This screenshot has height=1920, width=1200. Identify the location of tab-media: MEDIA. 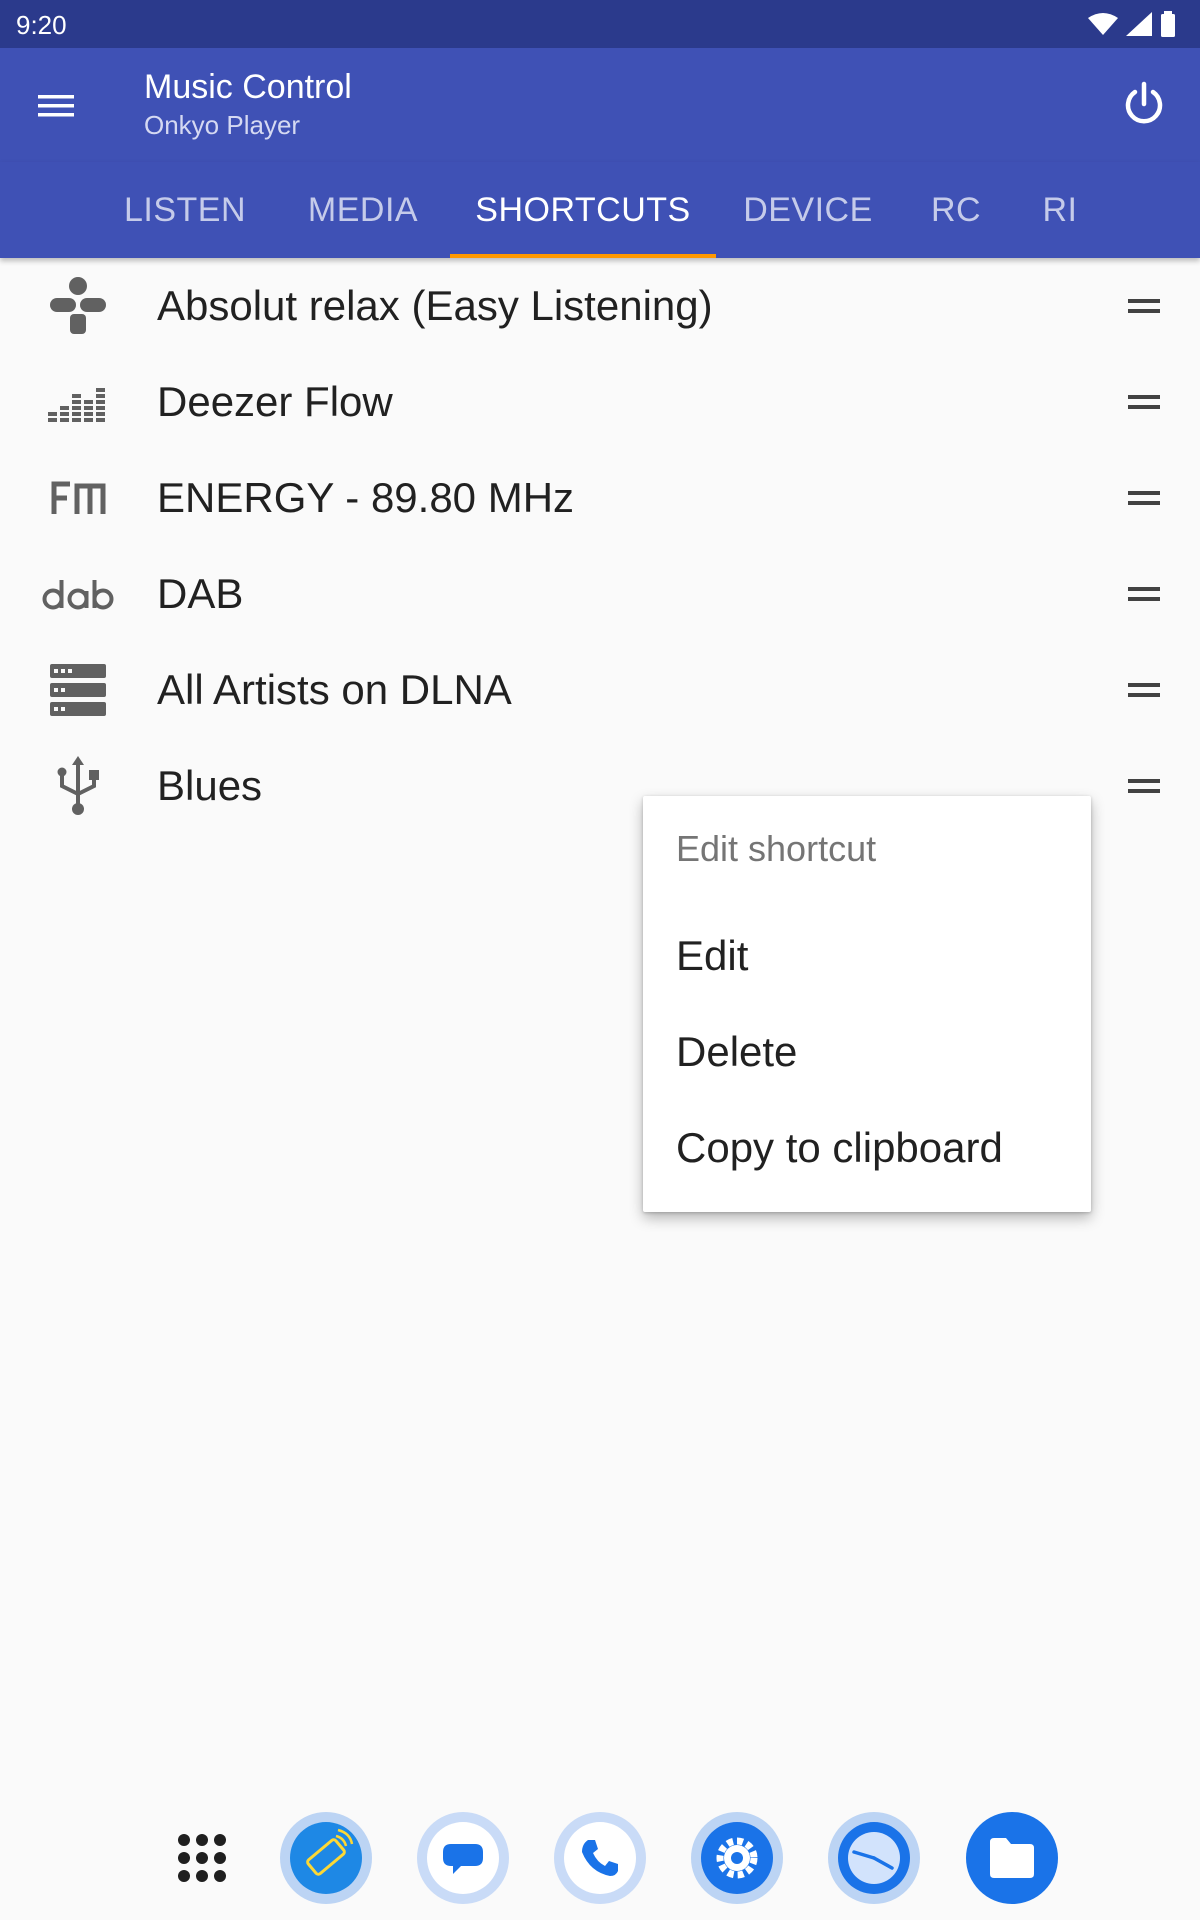
(363, 210).